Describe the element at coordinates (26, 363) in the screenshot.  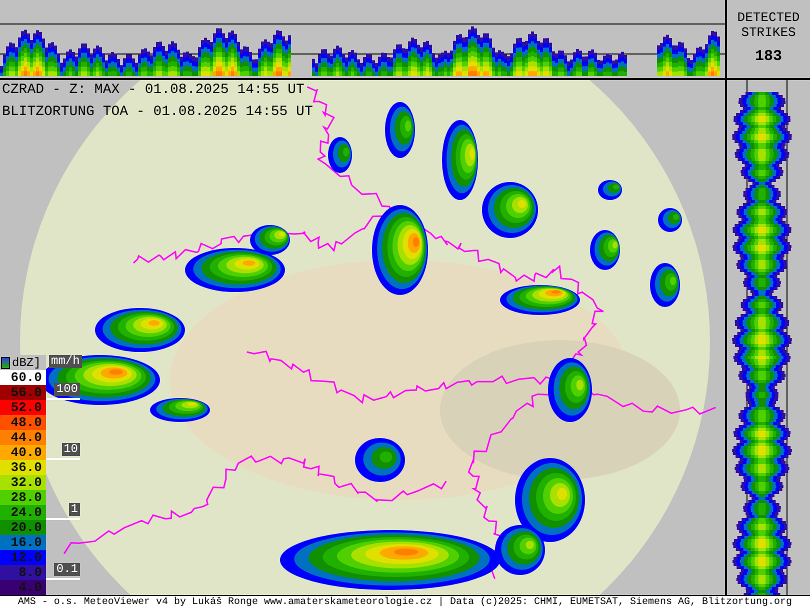
I see `unit-label: dBZ]` at that location.